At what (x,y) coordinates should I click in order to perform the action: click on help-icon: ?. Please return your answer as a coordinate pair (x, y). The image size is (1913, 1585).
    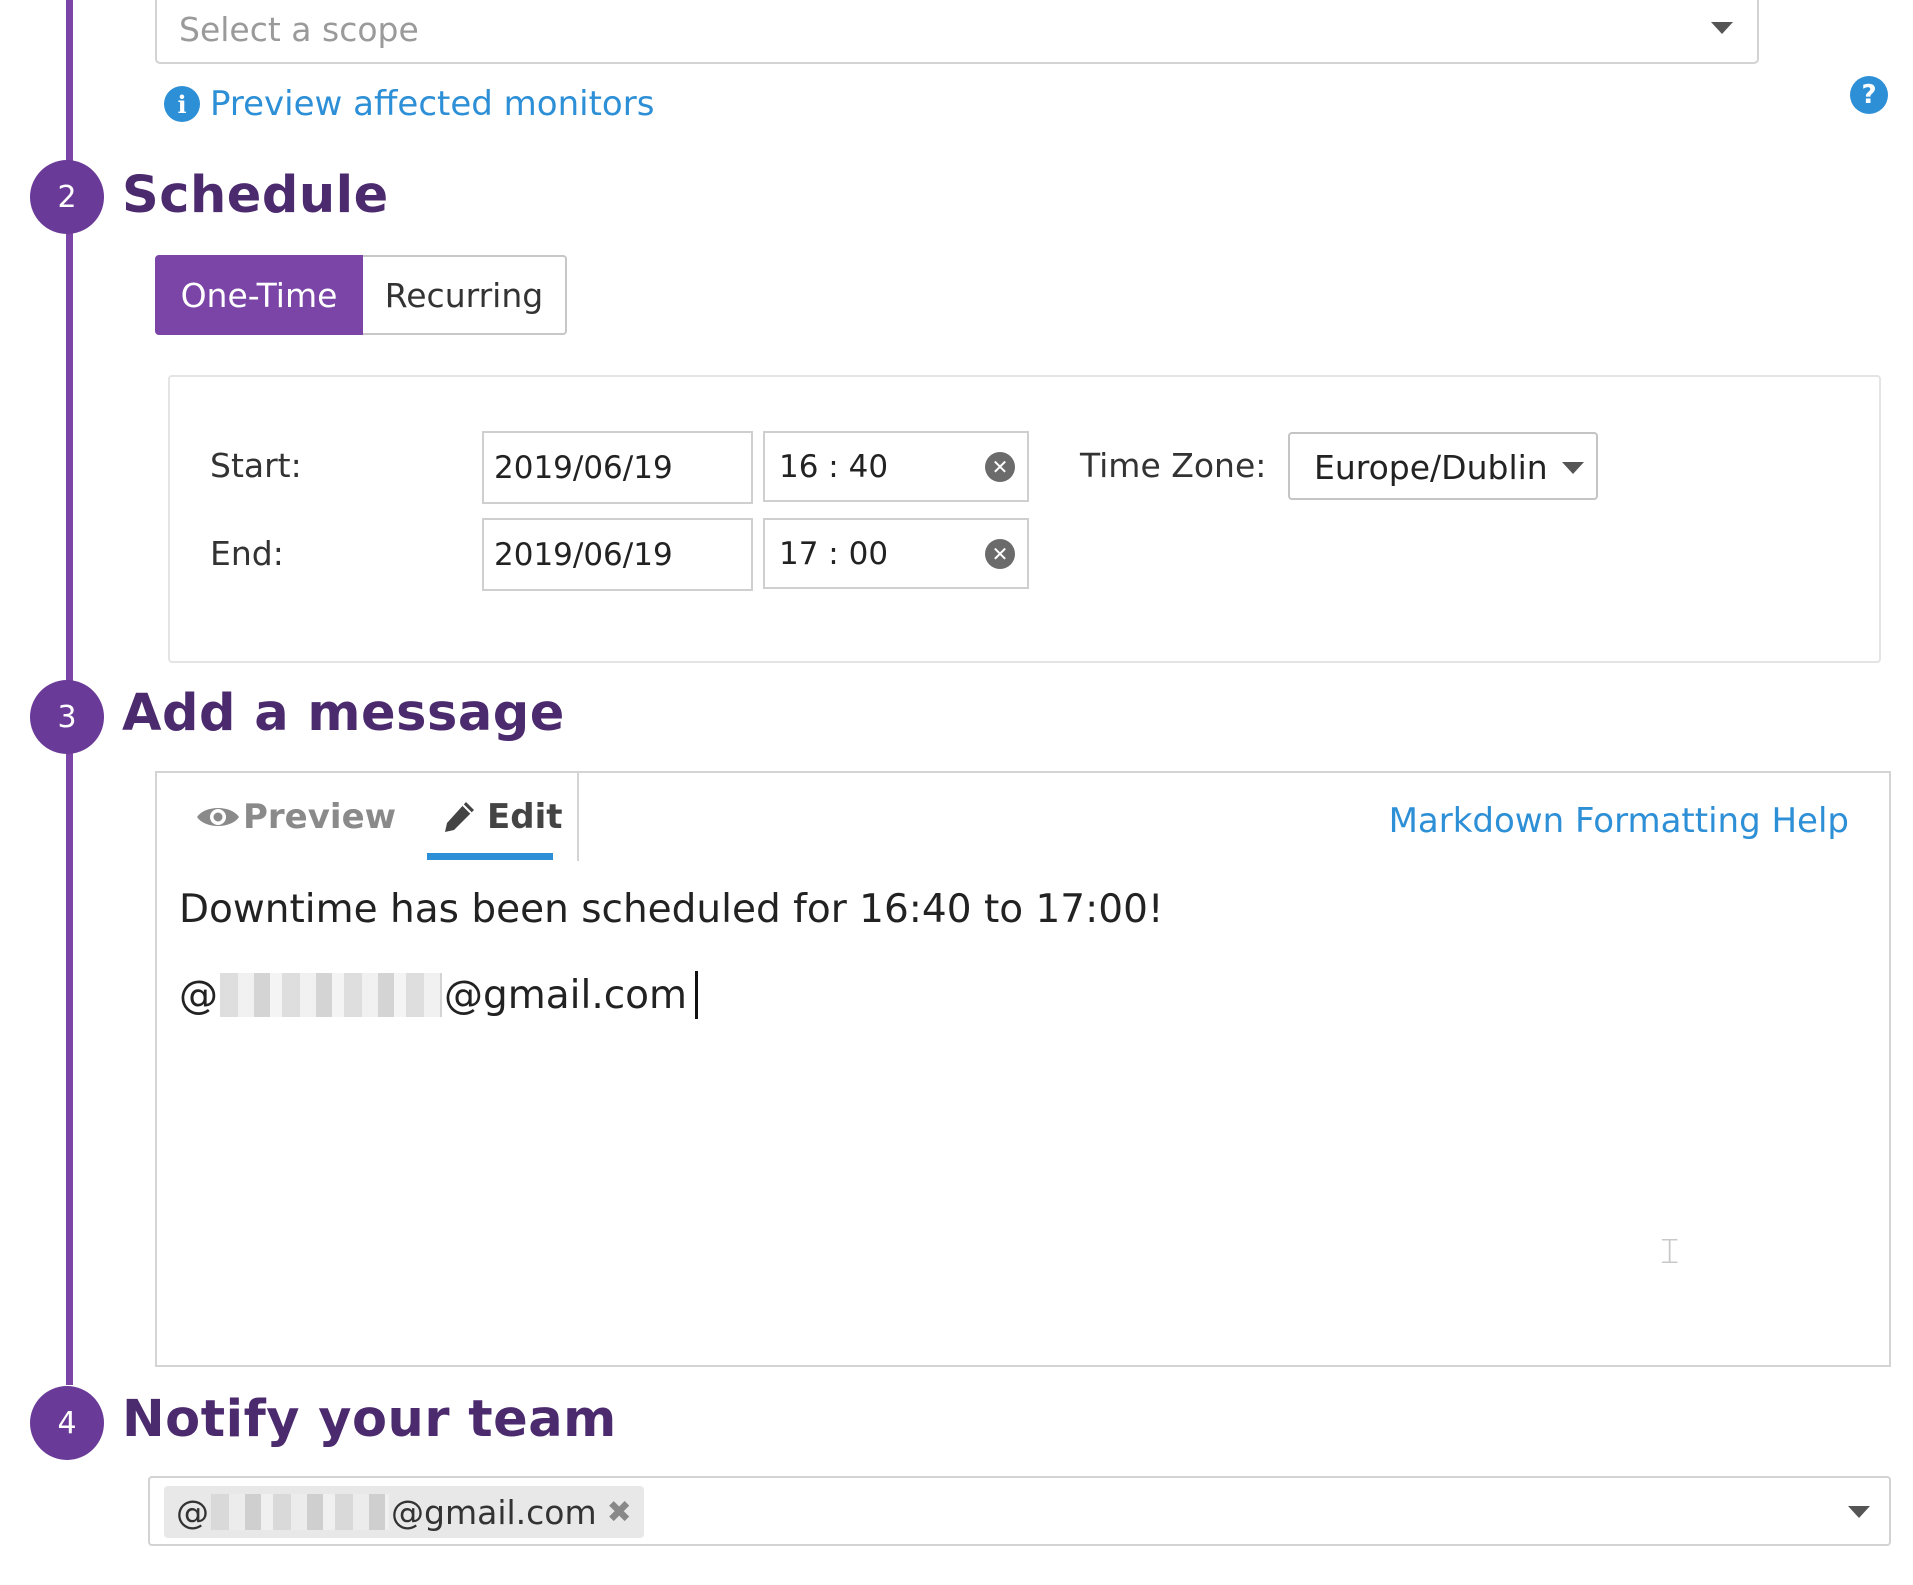
    Looking at the image, I should click on (1869, 95).